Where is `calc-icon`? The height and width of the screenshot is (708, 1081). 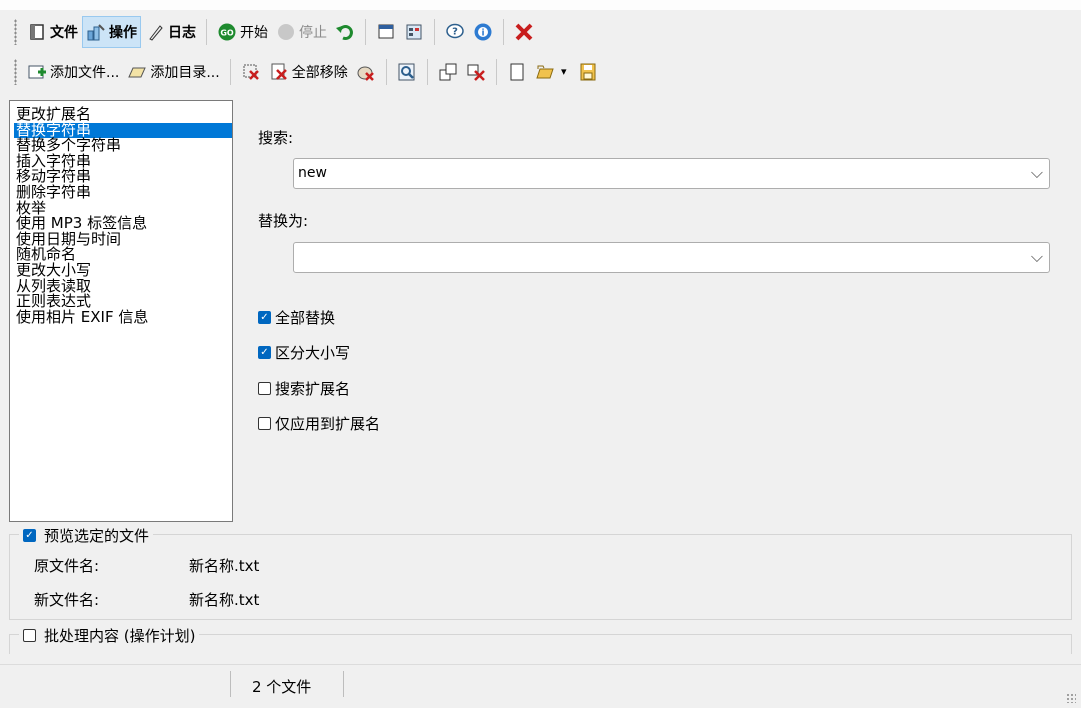 calc-icon is located at coordinates (414, 32).